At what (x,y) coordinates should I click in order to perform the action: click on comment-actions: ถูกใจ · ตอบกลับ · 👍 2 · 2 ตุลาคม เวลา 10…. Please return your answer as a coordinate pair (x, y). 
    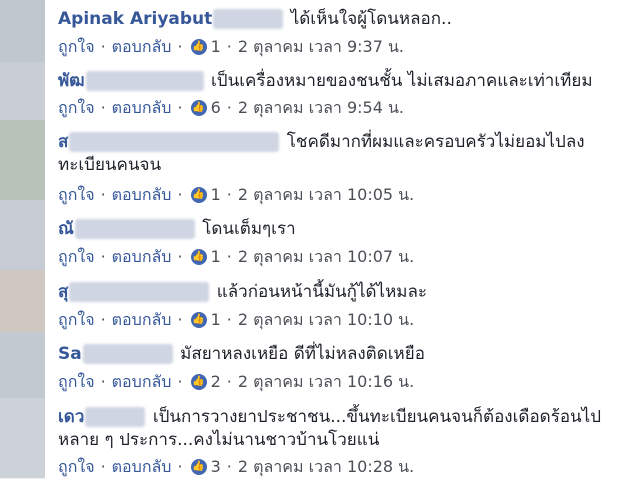
    Looking at the image, I should click on (236, 382).